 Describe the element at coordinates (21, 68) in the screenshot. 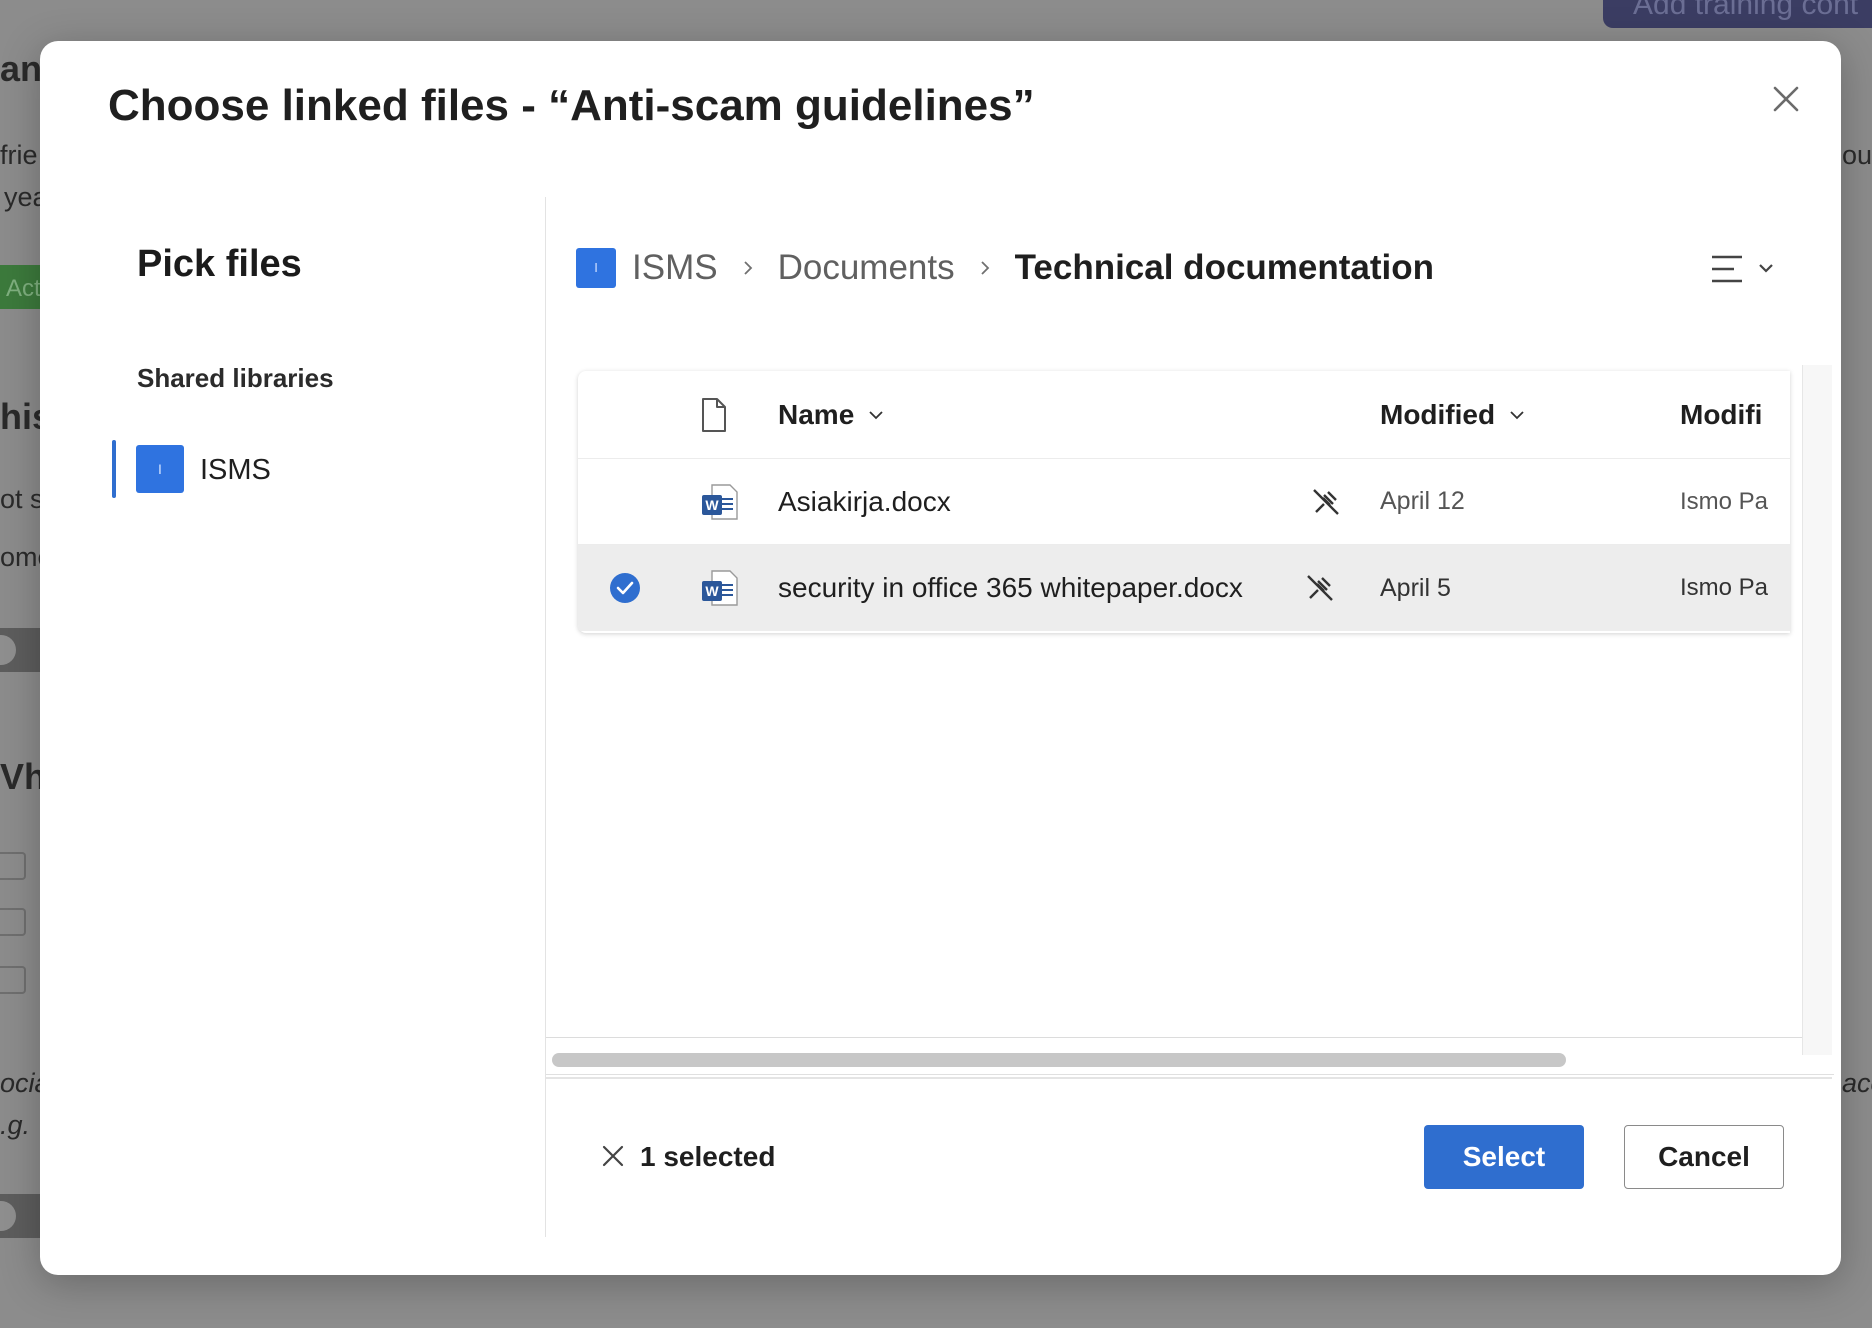

I see `bg-heading-fragment: an` at that location.